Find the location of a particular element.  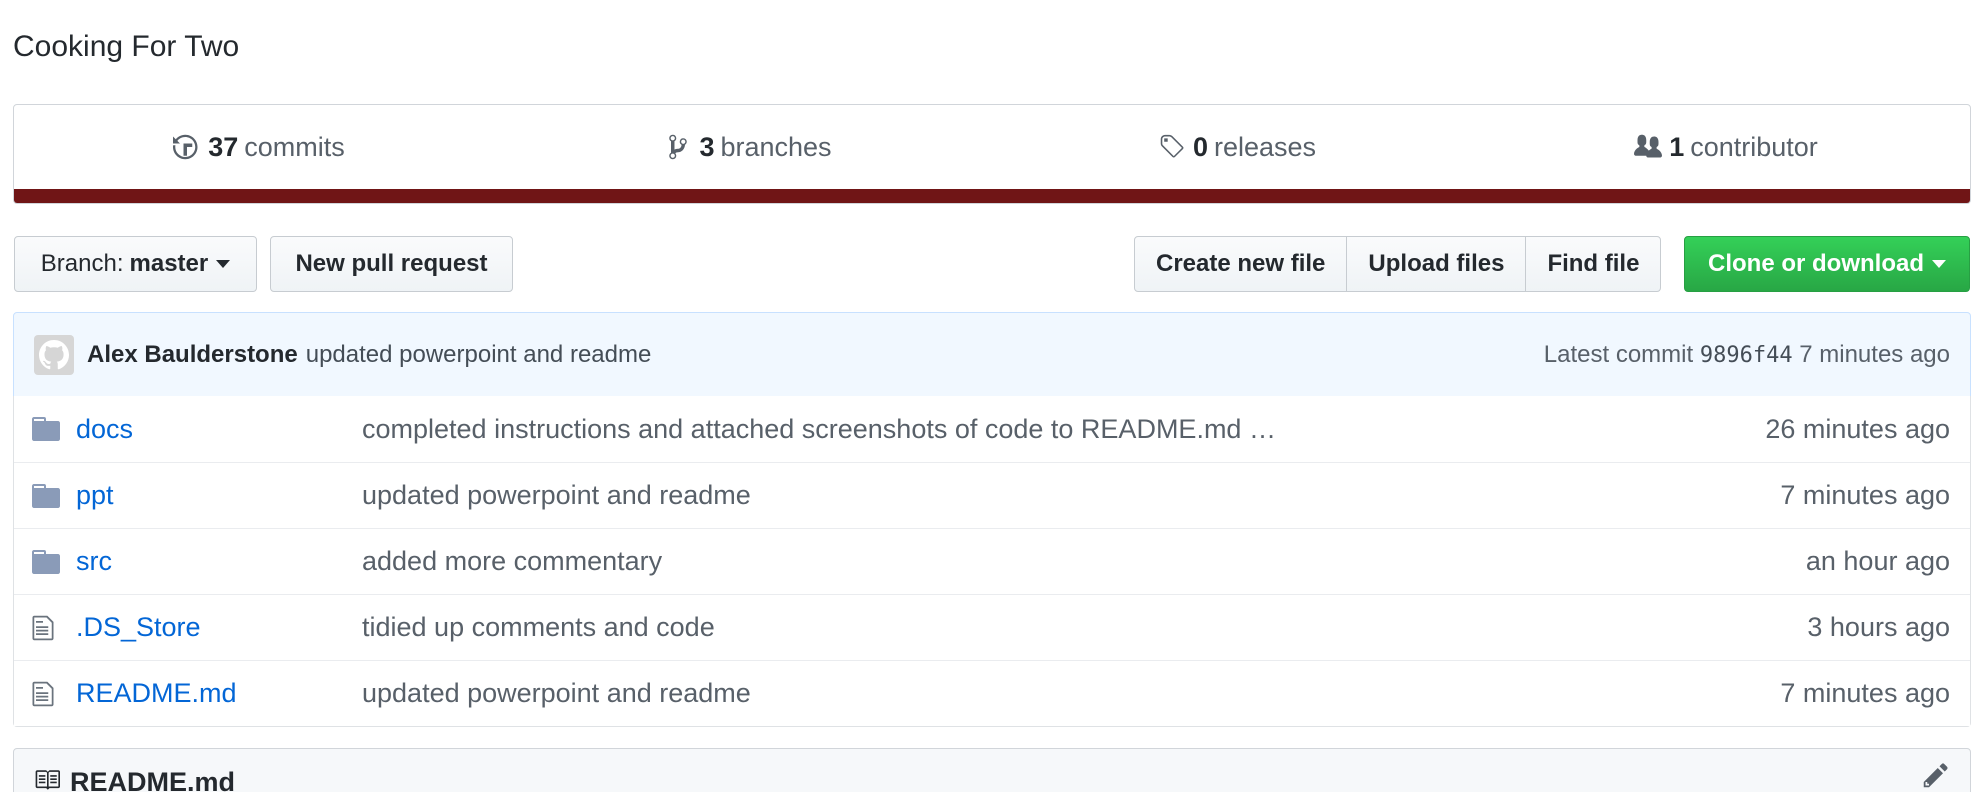

clone-or-download-button: Clone or download is located at coordinates (1827, 264).